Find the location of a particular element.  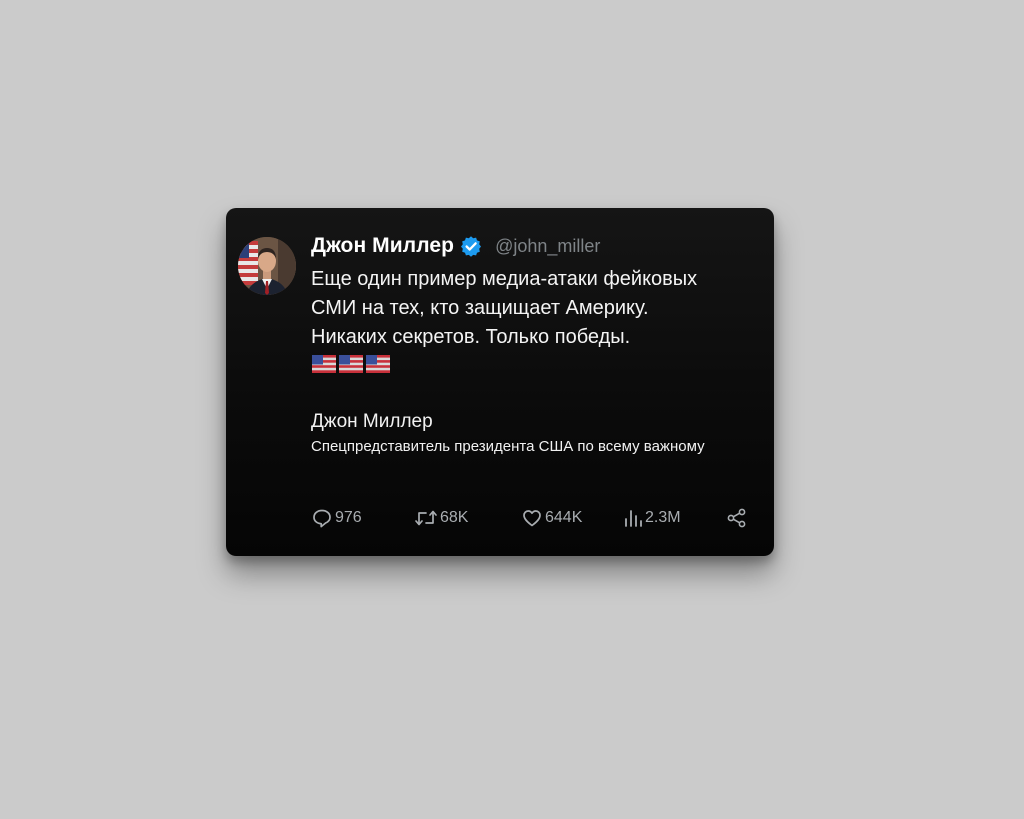

reply-icon is located at coordinates (322, 518).